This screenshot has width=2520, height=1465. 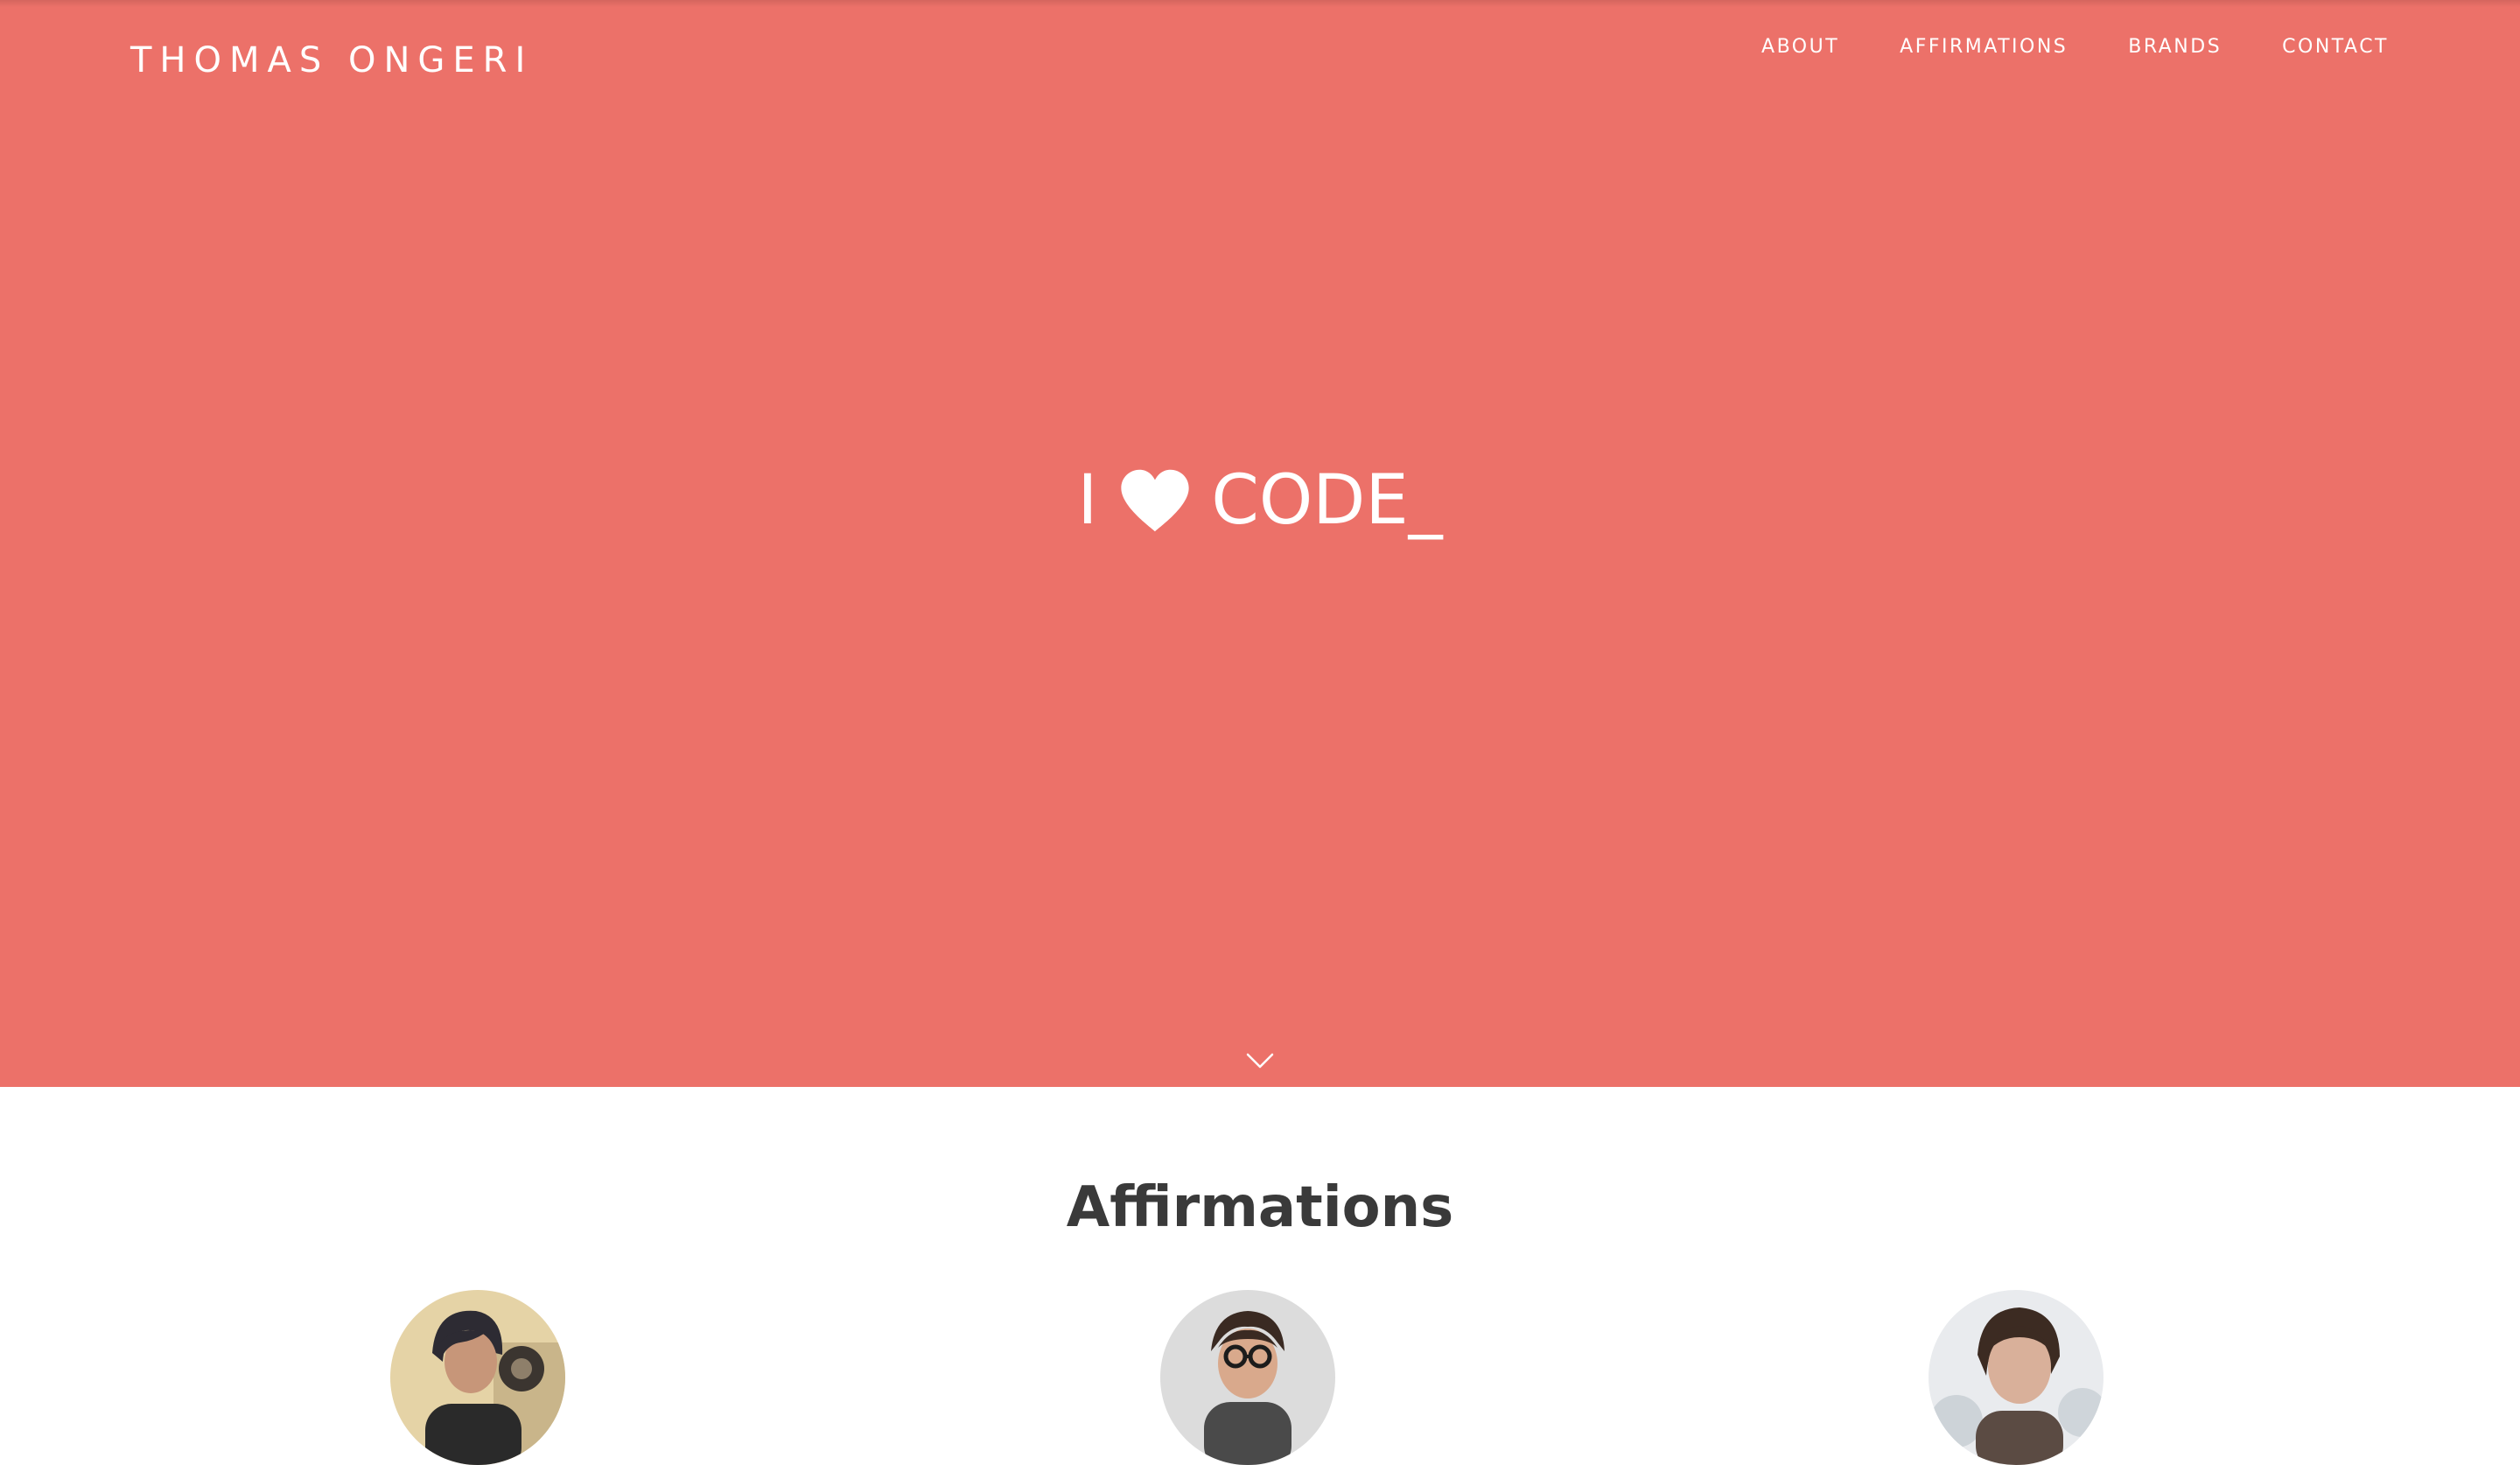 I want to click on headline-start: I, so click(x=1087, y=500).